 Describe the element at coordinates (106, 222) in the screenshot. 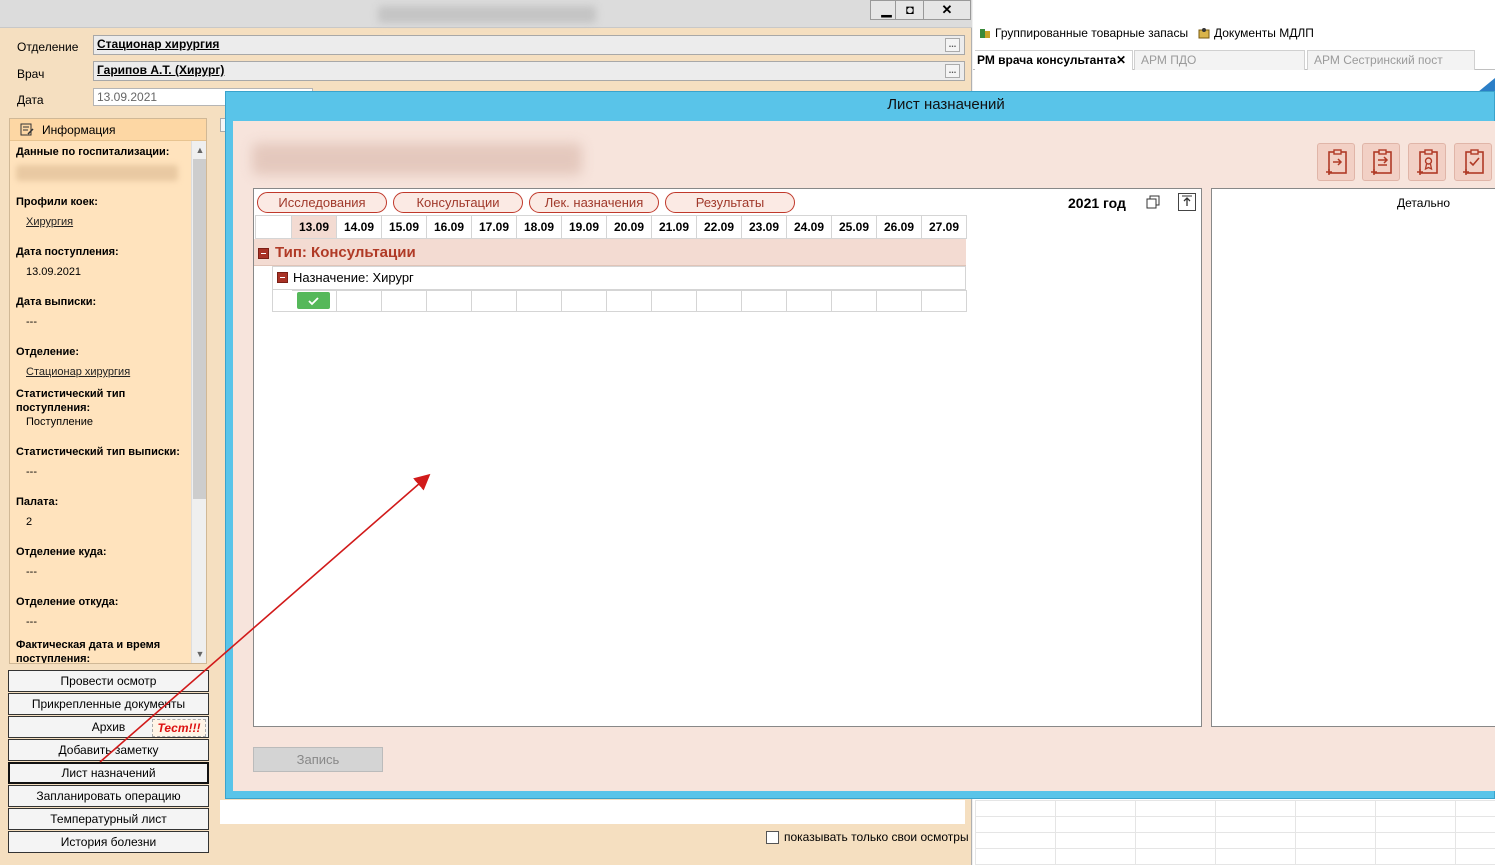

I see `info-value-bed-profiles: Хирургия` at that location.